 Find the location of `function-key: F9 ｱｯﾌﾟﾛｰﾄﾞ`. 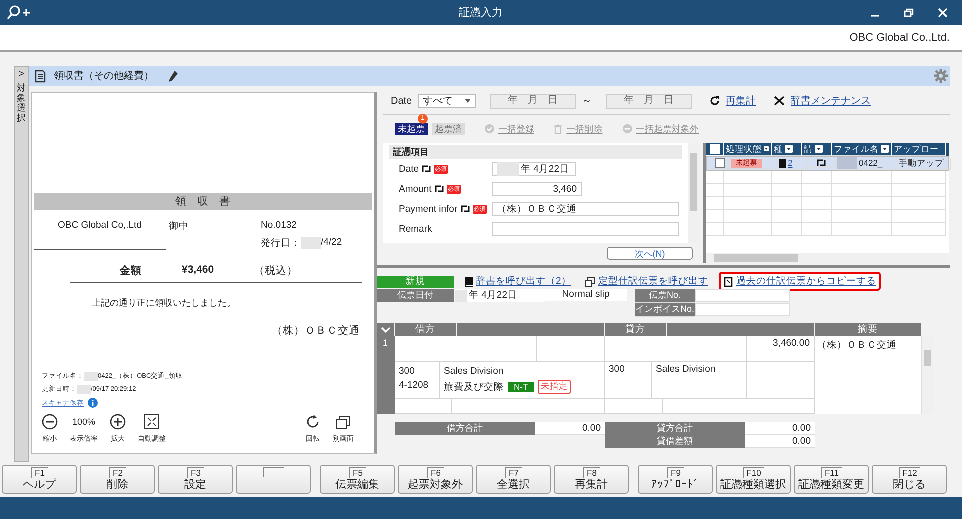

function-key: F9 ｱｯﾌﾟﾛｰﾄﾞ is located at coordinates (675, 479).